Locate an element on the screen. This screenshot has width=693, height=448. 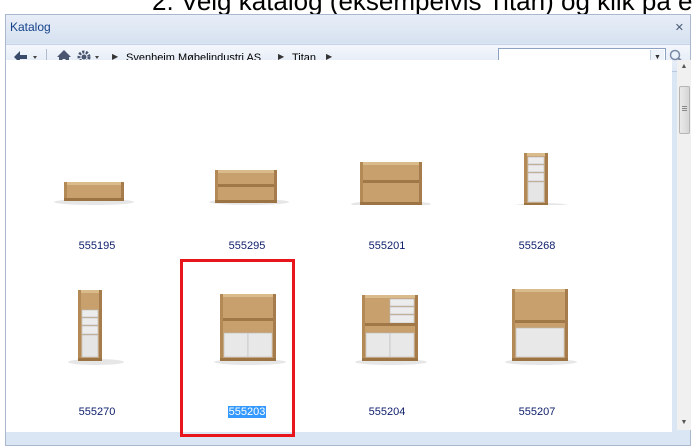
catalog-item: 555201 is located at coordinates (387, 181).